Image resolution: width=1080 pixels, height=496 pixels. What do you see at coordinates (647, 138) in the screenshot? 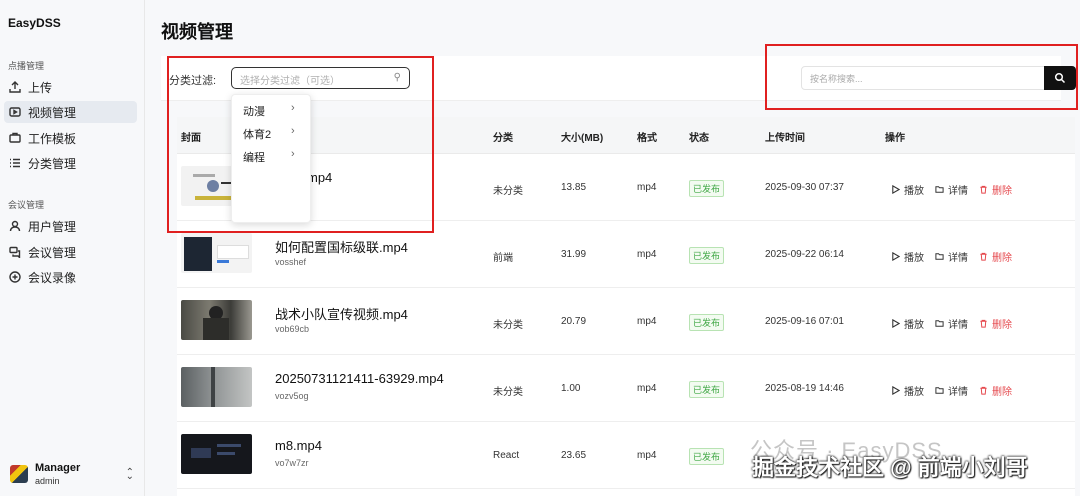
I see `header-format: 格式` at bounding box center [647, 138].